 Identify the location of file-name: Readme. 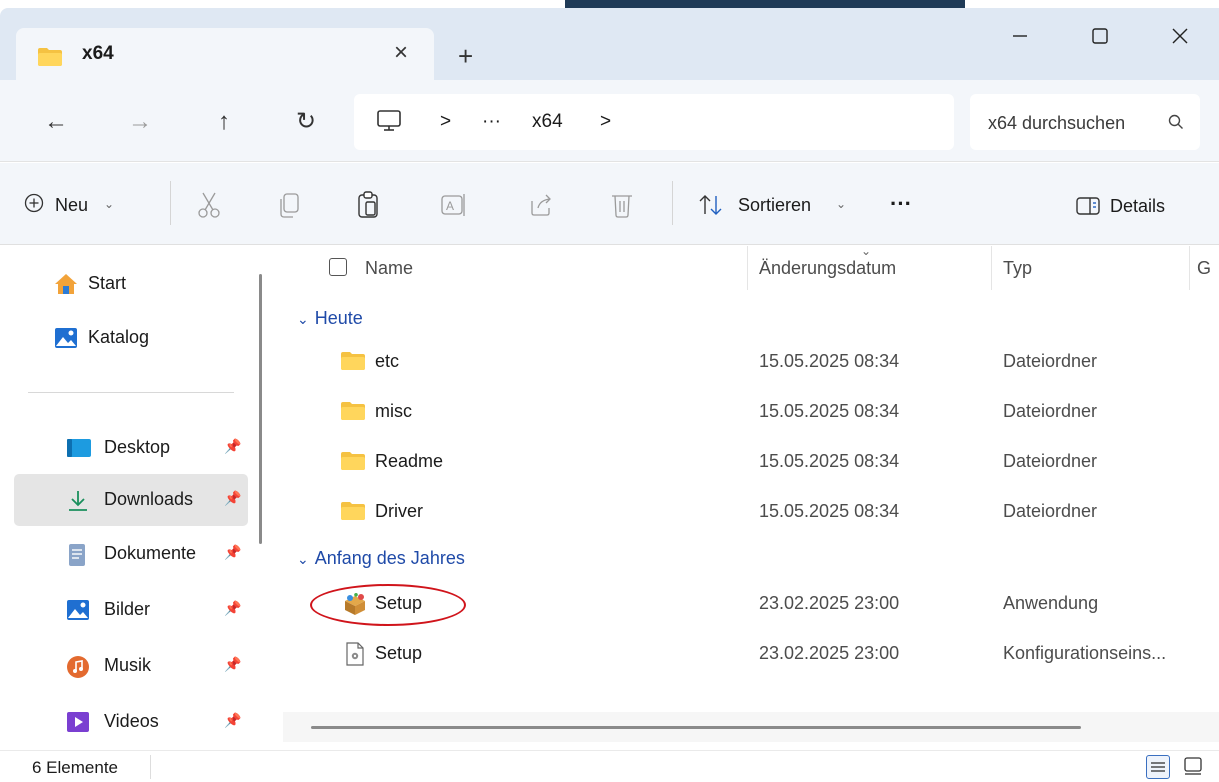
(409, 461).